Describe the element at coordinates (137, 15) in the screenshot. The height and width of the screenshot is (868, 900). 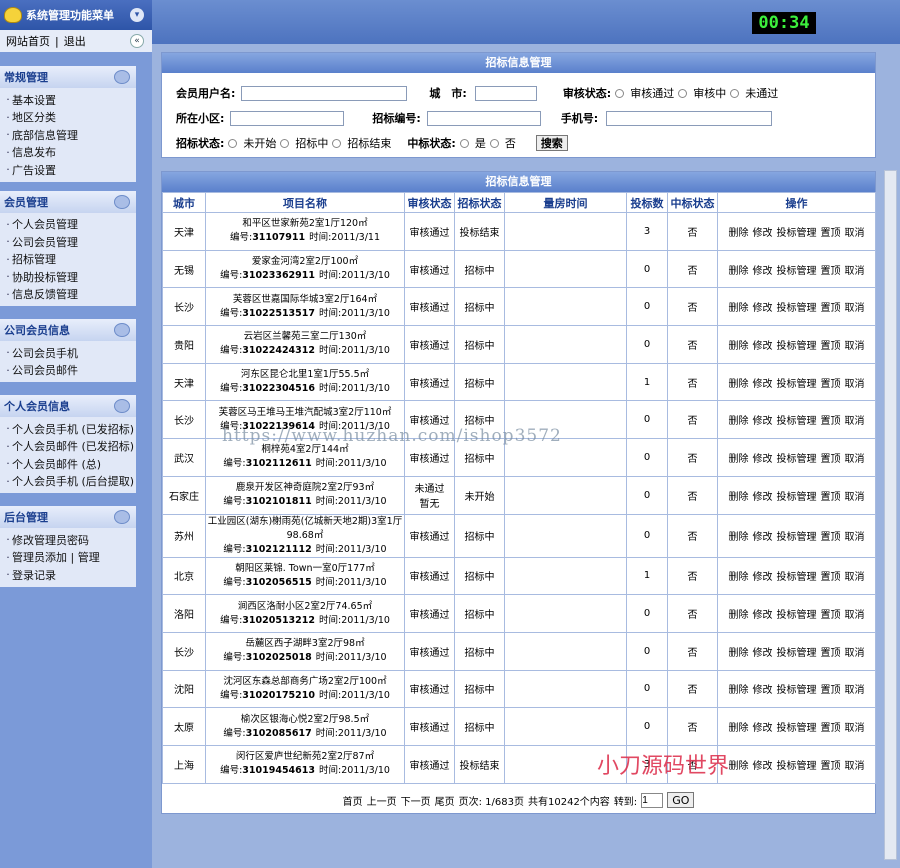
I see `chevron-down-icon: ▾` at that location.